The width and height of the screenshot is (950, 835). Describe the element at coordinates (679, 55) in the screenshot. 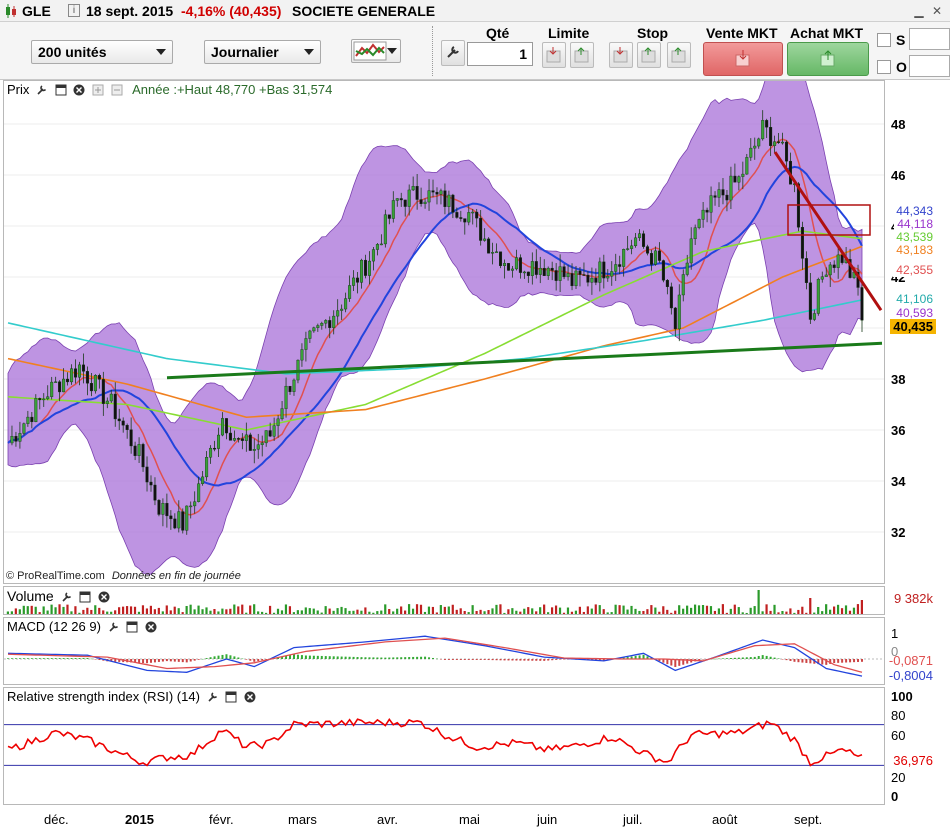

I see `stop-extra-button` at that location.